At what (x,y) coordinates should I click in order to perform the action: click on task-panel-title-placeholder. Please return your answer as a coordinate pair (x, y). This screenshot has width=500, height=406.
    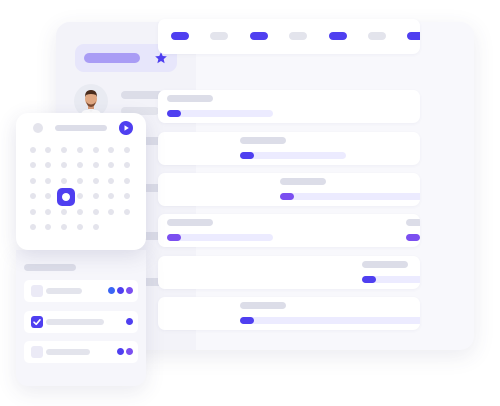
    Looking at the image, I should click on (50, 267).